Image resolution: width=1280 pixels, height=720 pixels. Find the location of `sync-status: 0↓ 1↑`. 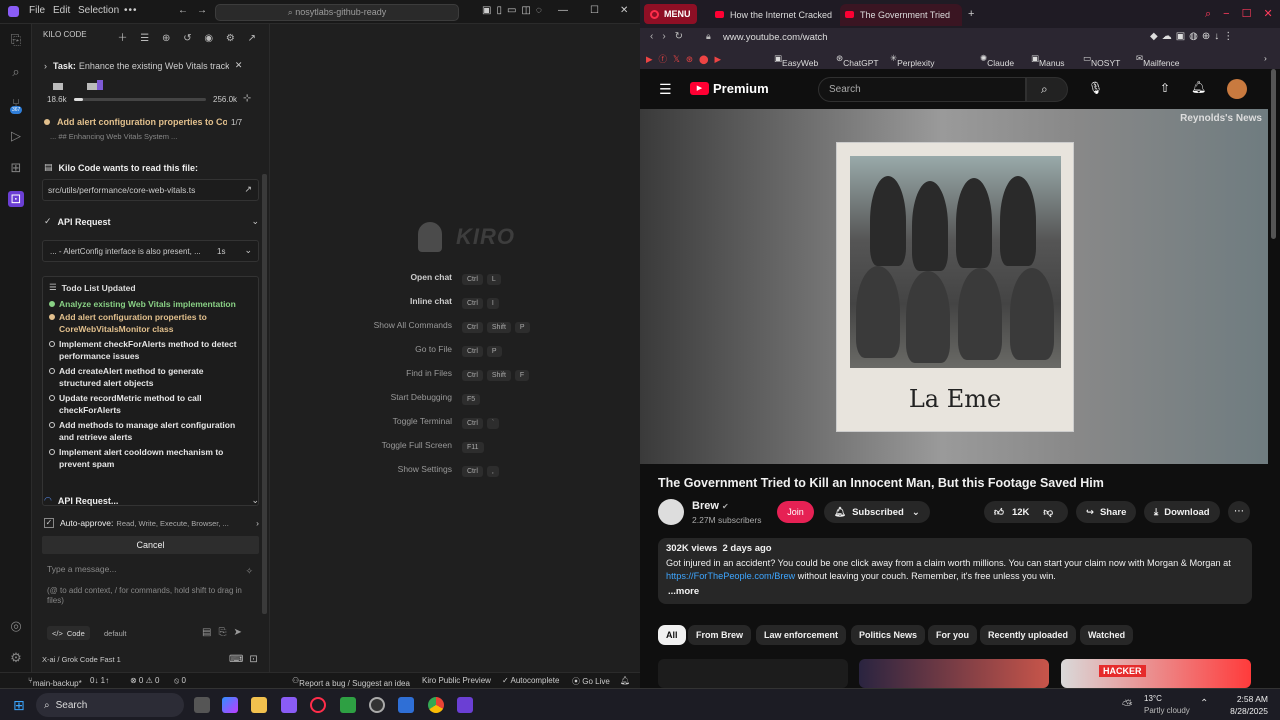

sync-status: 0↓ 1↑ is located at coordinates (99, 680).